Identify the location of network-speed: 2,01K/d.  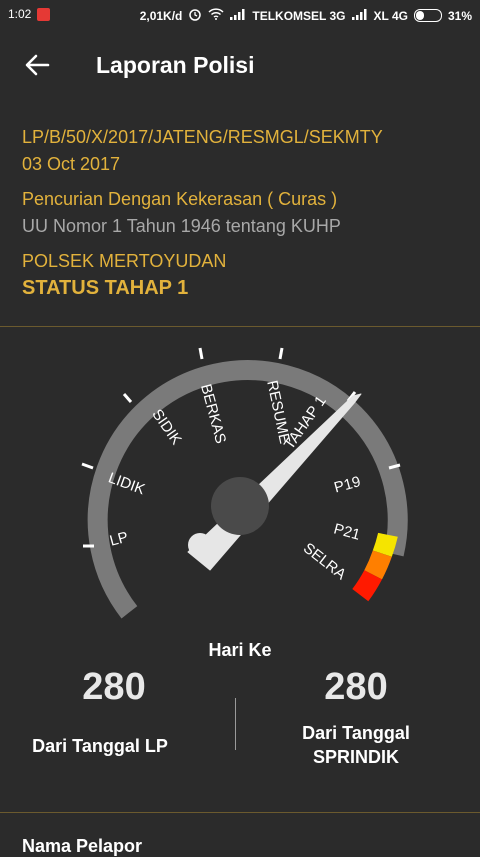
(161, 15).